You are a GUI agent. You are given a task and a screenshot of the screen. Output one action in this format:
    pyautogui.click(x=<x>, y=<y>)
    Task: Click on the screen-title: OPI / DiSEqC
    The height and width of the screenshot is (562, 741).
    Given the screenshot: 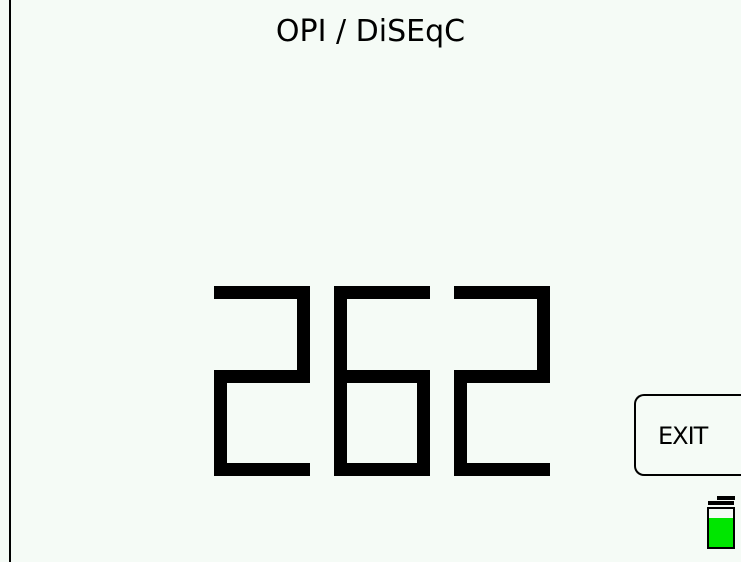 What is the action you would take?
    pyautogui.click(x=370, y=31)
    